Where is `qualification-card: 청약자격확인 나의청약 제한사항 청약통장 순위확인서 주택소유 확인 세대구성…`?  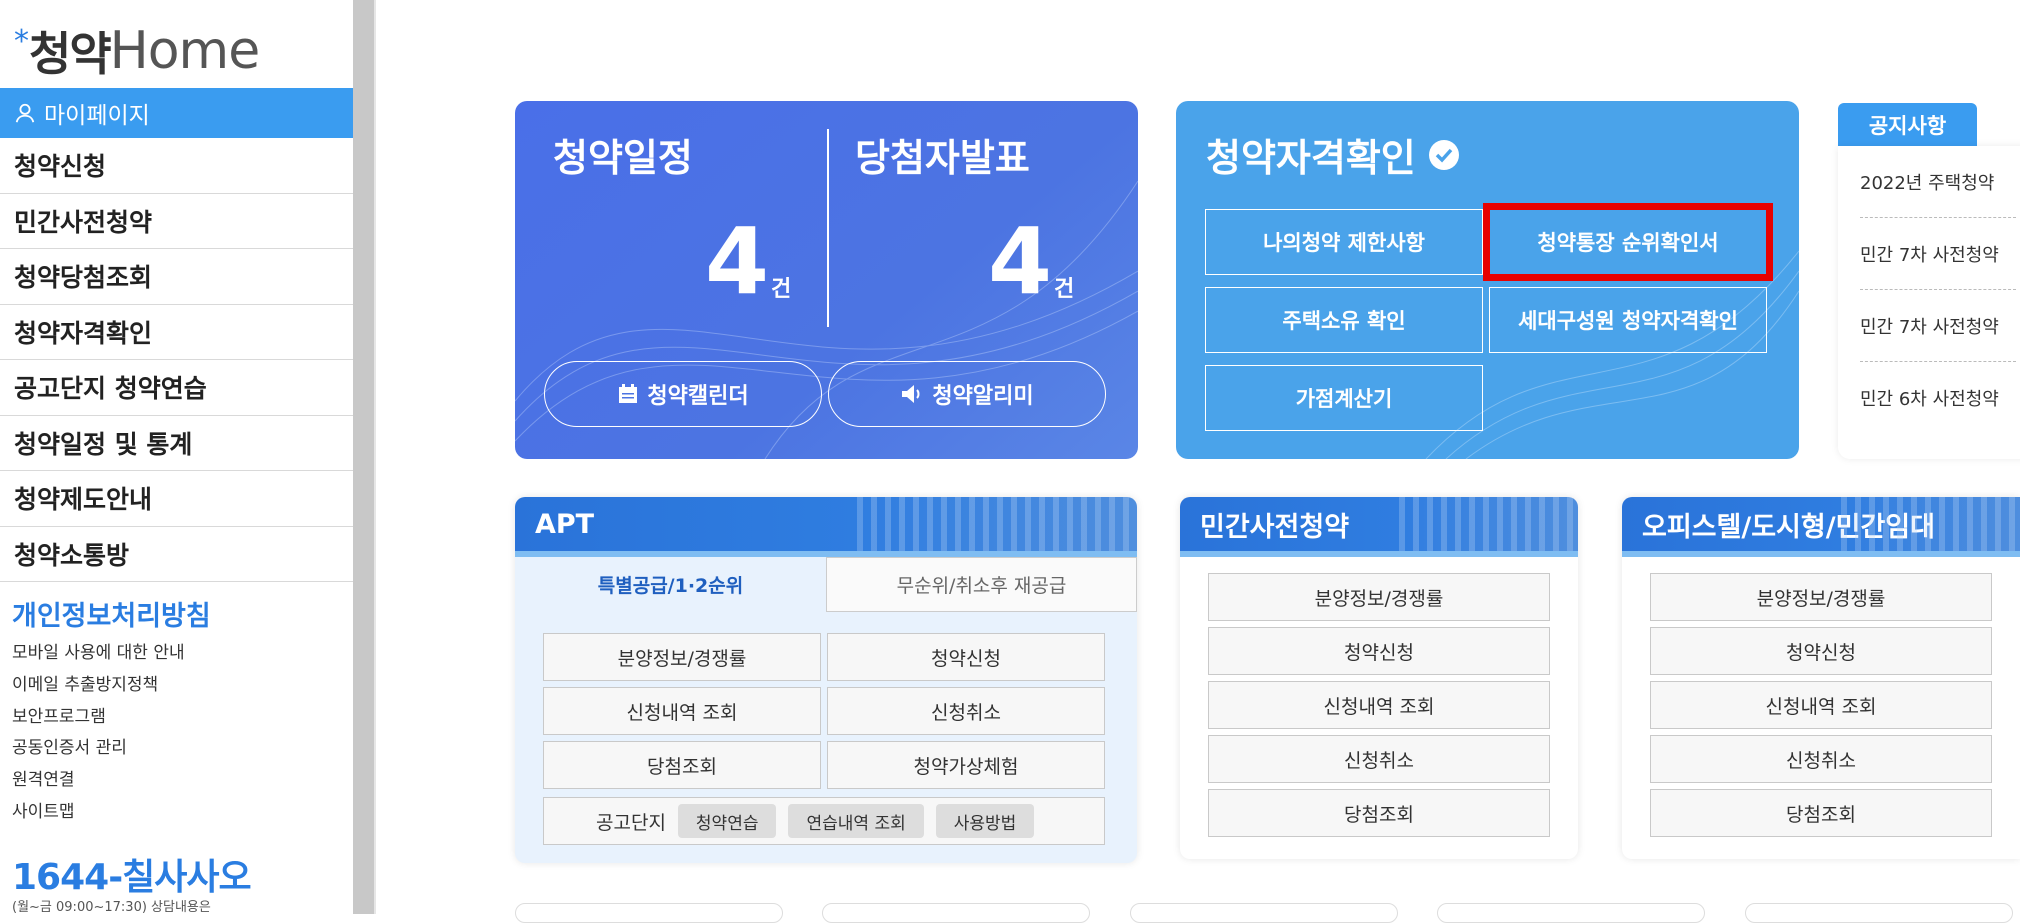
qualification-card: 청약자격확인 나의청약 제한사항 청약통장 순위확인서 주택소유 확인 세대구성… is located at coordinates (1487, 280).